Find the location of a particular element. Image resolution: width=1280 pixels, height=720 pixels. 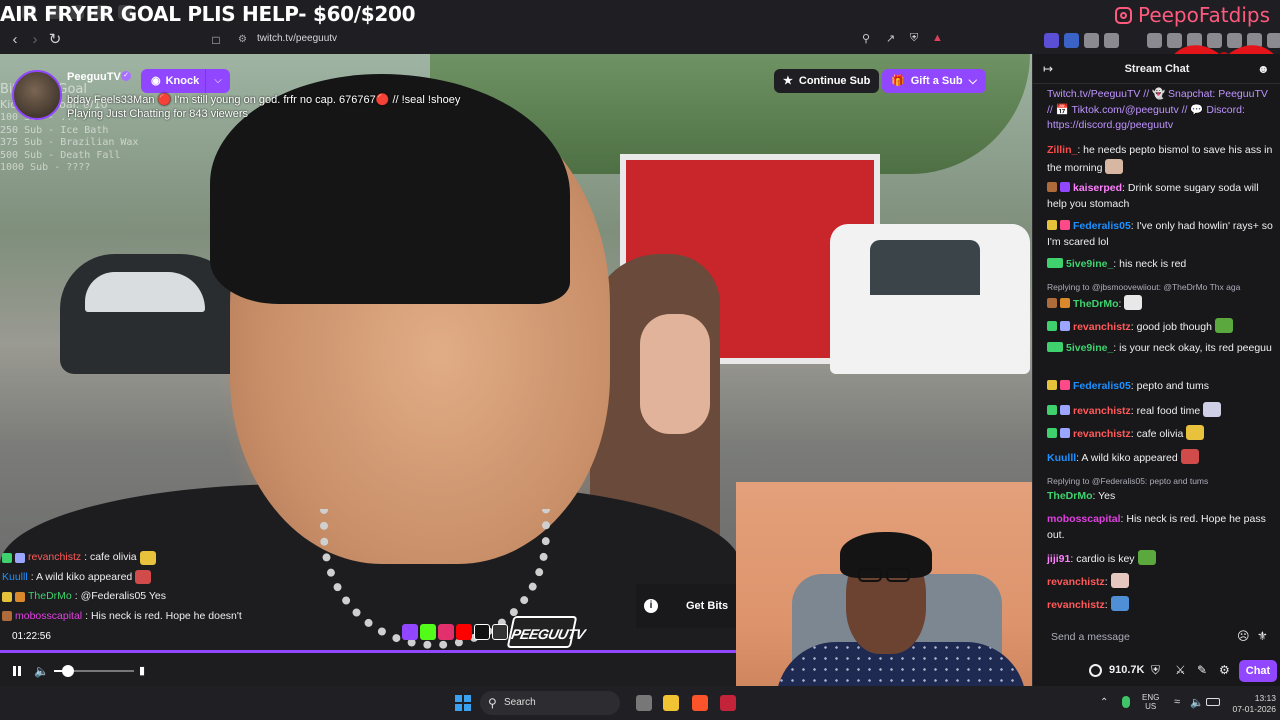

get-bits-button: Get Bits is located at coordinates (707, 606).